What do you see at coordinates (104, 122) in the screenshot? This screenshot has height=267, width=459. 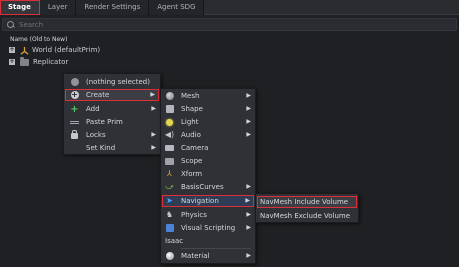 I see `menu-item-paste-prim-label: Paste Prim` at bounding box center [104, 122].